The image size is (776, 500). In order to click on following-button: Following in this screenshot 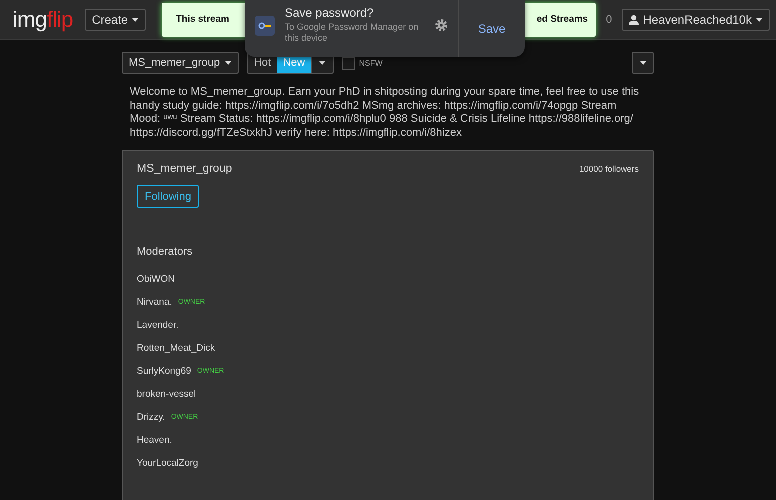, I will do `click(168, 196)`.